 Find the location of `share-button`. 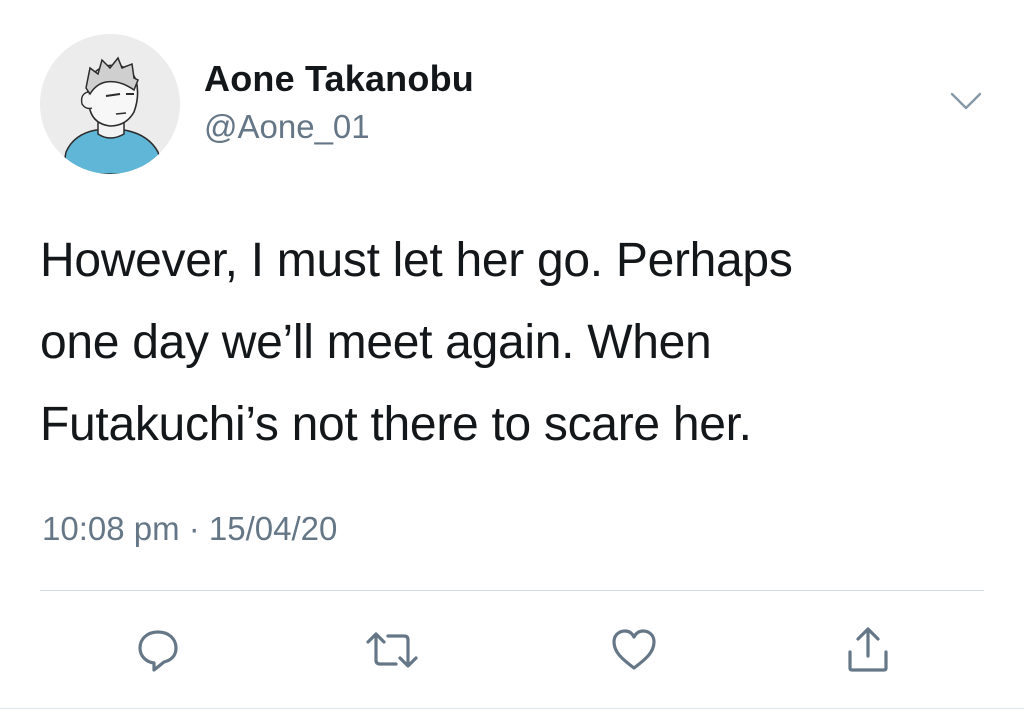

share-button is located at coordinates (868, 650).